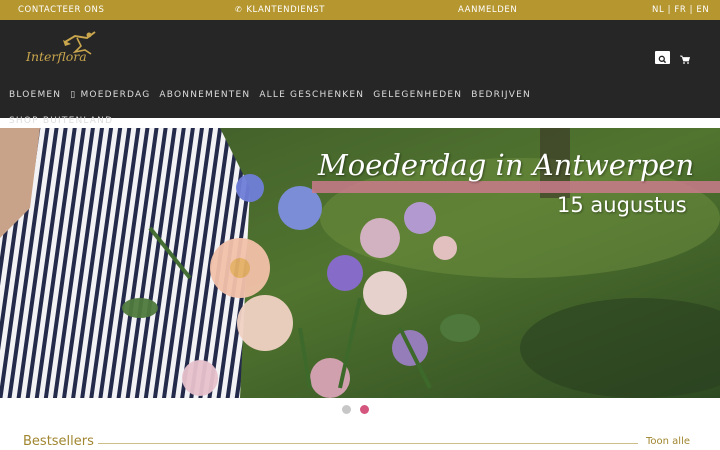 This screenshot has height=450, width=720. What do you see at coordinates (487, 10) in the screenshot?
I see `login-link: AANMELDEN` at bounding box center [487, 10].